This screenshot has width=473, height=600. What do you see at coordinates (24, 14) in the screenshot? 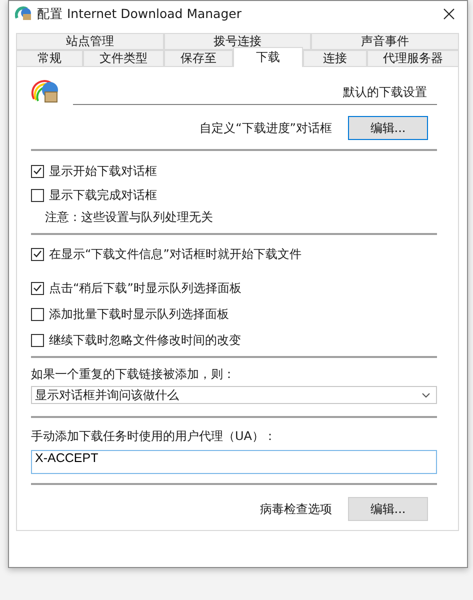
I see `app-logo-icon` at bounding box center [24, 14].